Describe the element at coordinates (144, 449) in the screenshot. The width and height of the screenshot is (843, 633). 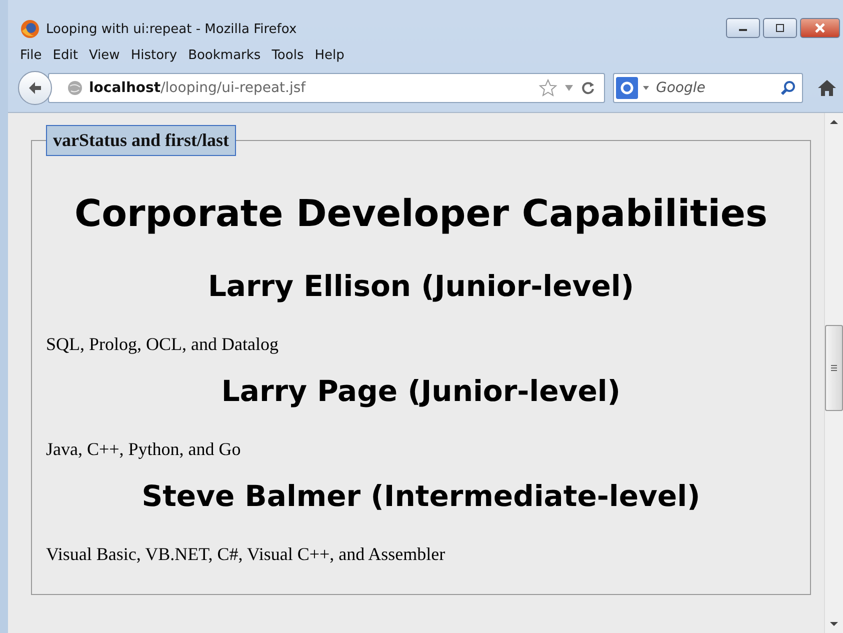
I see `skills-text: Java, C++, Python, and Go` at that location.